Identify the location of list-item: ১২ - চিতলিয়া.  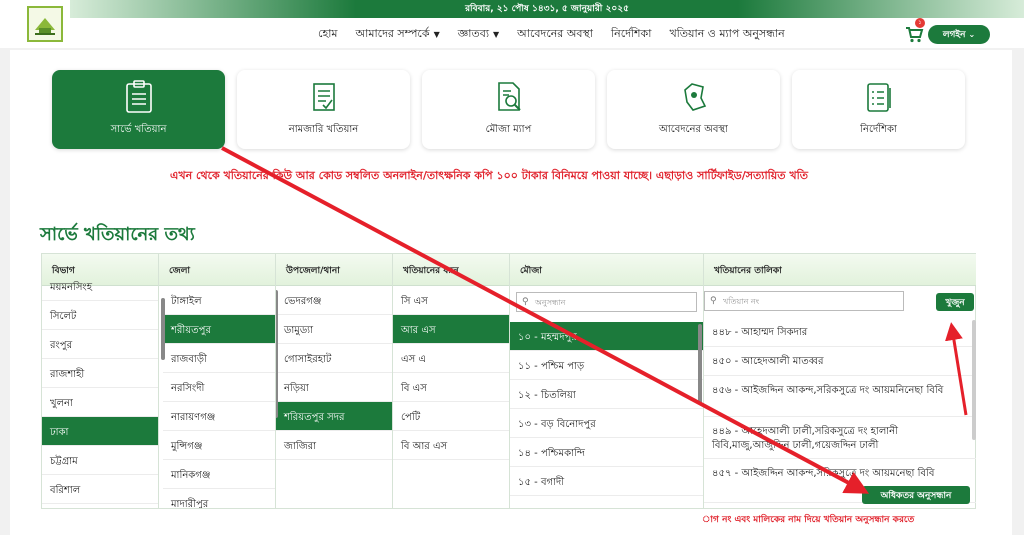
(606, 394).